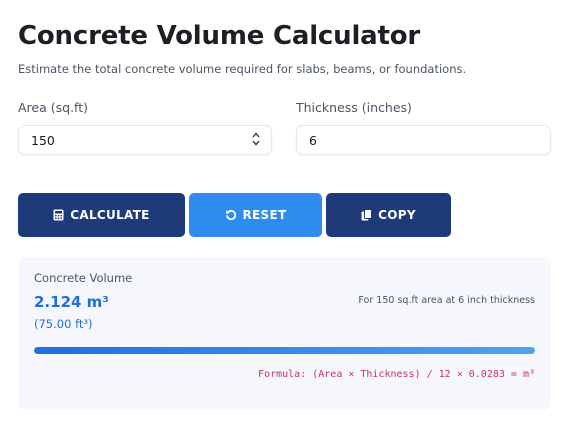 This screenshot has height=433, width=571. What do you see at coordinates (83, 278) in the screenshot?
I see `result-label: Concrete Volume` at bounding box center [83, 278].